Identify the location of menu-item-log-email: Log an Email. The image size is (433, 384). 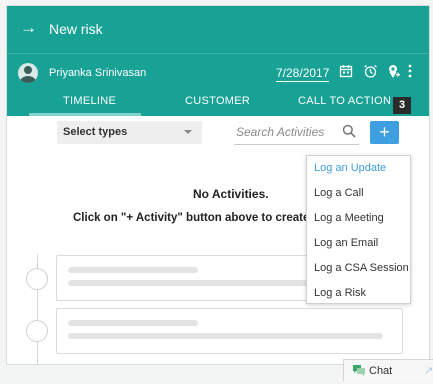
(346, 243).